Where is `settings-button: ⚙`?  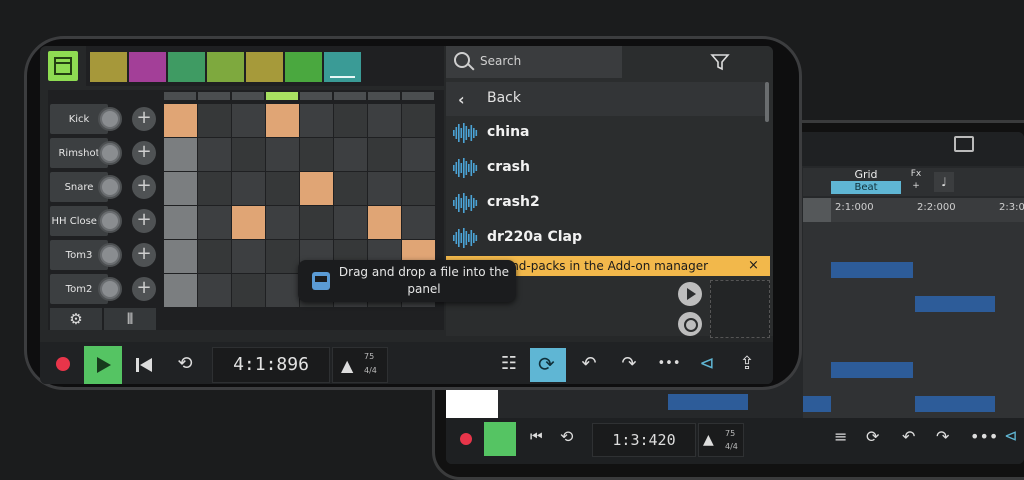 settings-button: ⚙ is located at coordinates (76, 319).